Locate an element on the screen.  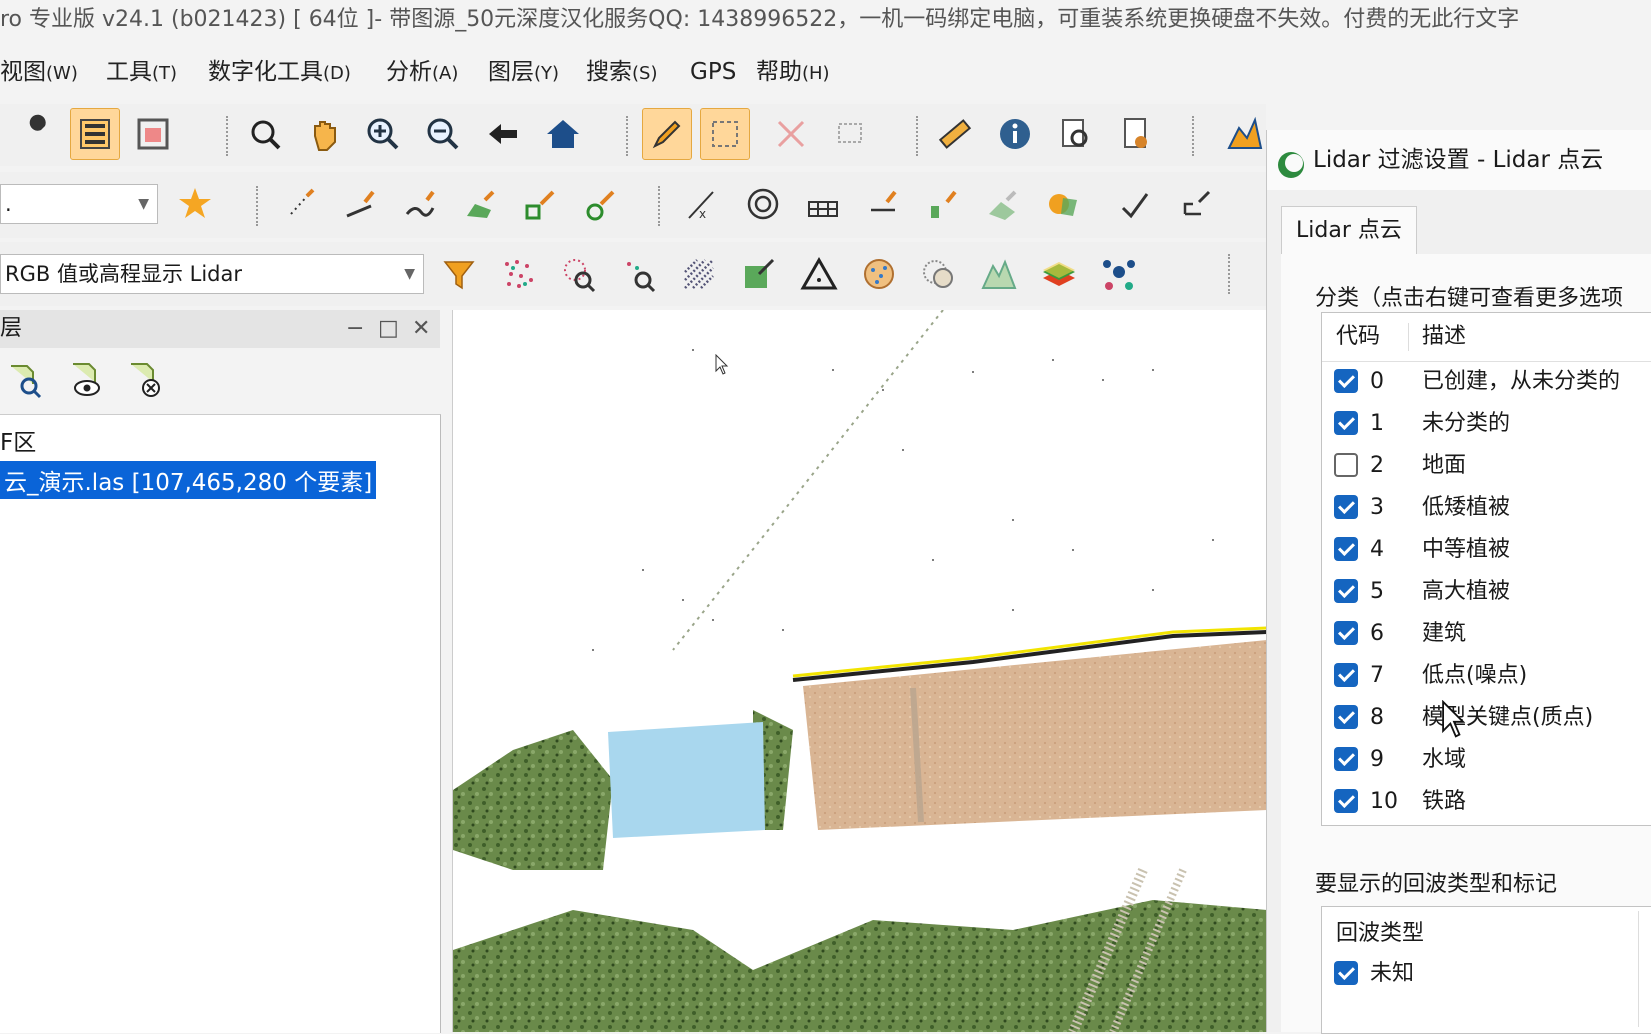
class-row: 10 铁路 is located at coordinates (1486, 802).